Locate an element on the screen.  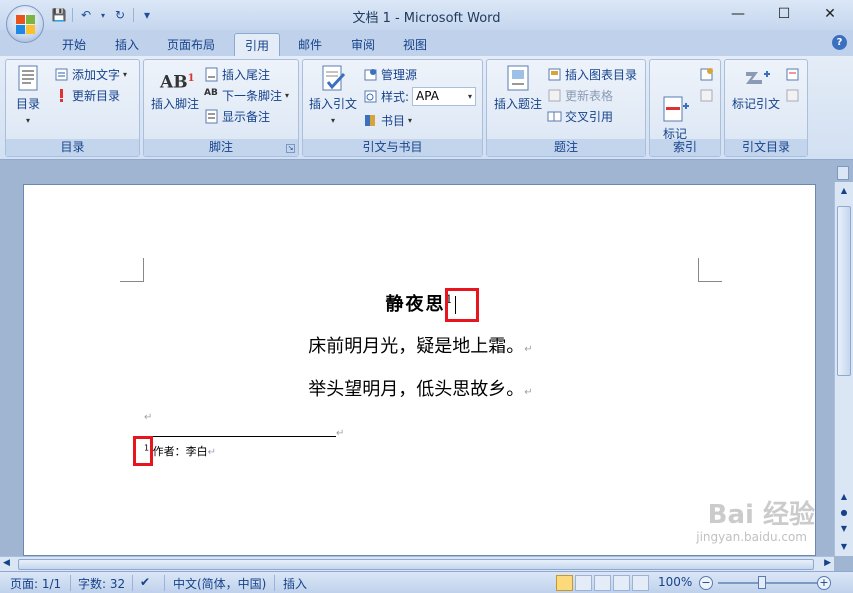
manage-sources-button: 管理源 is located at coordinates (390, 74).